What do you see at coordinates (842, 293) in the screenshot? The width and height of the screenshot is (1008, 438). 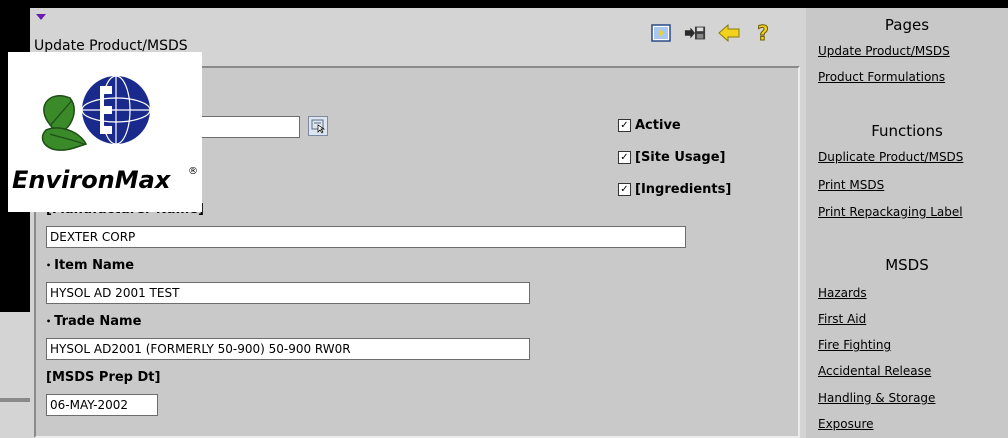 I see `link-hazards: Hazards` at bounding box center [842, 293].